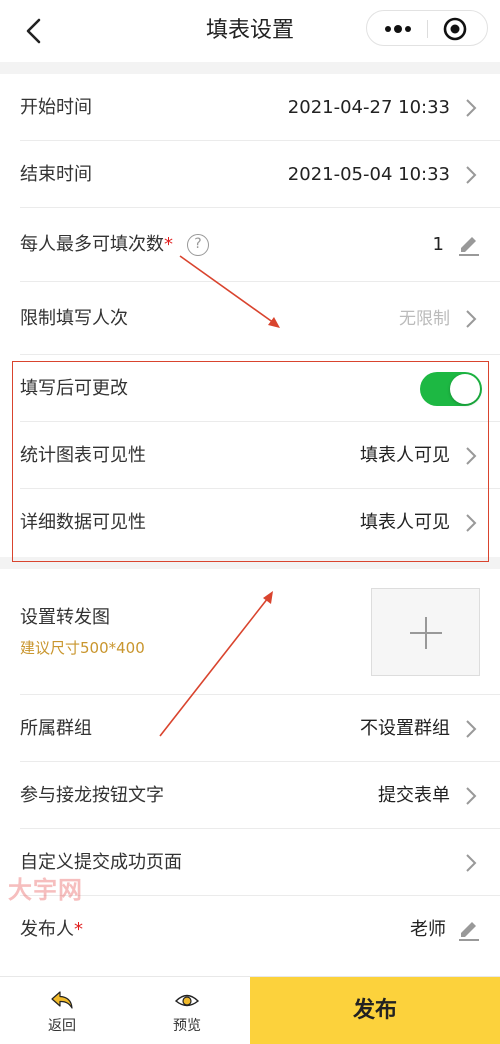 Image resolution: width=500 pixels, height=1044 pixels. Describe the element at coordinates (250, 245) in the screenshot. I see `max-times-row: 每人最多可填次数*? 1` at that location.